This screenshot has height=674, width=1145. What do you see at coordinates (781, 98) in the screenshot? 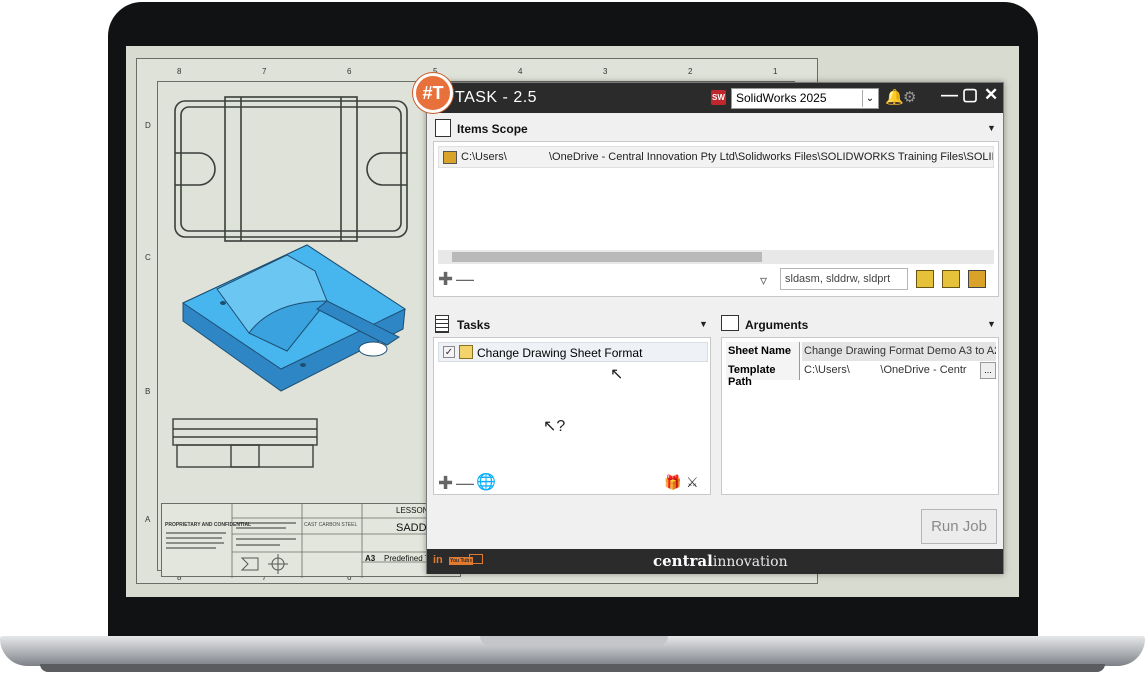
I see `version-select-value: SolidWorks 2025` at bounding box center [781, 98].